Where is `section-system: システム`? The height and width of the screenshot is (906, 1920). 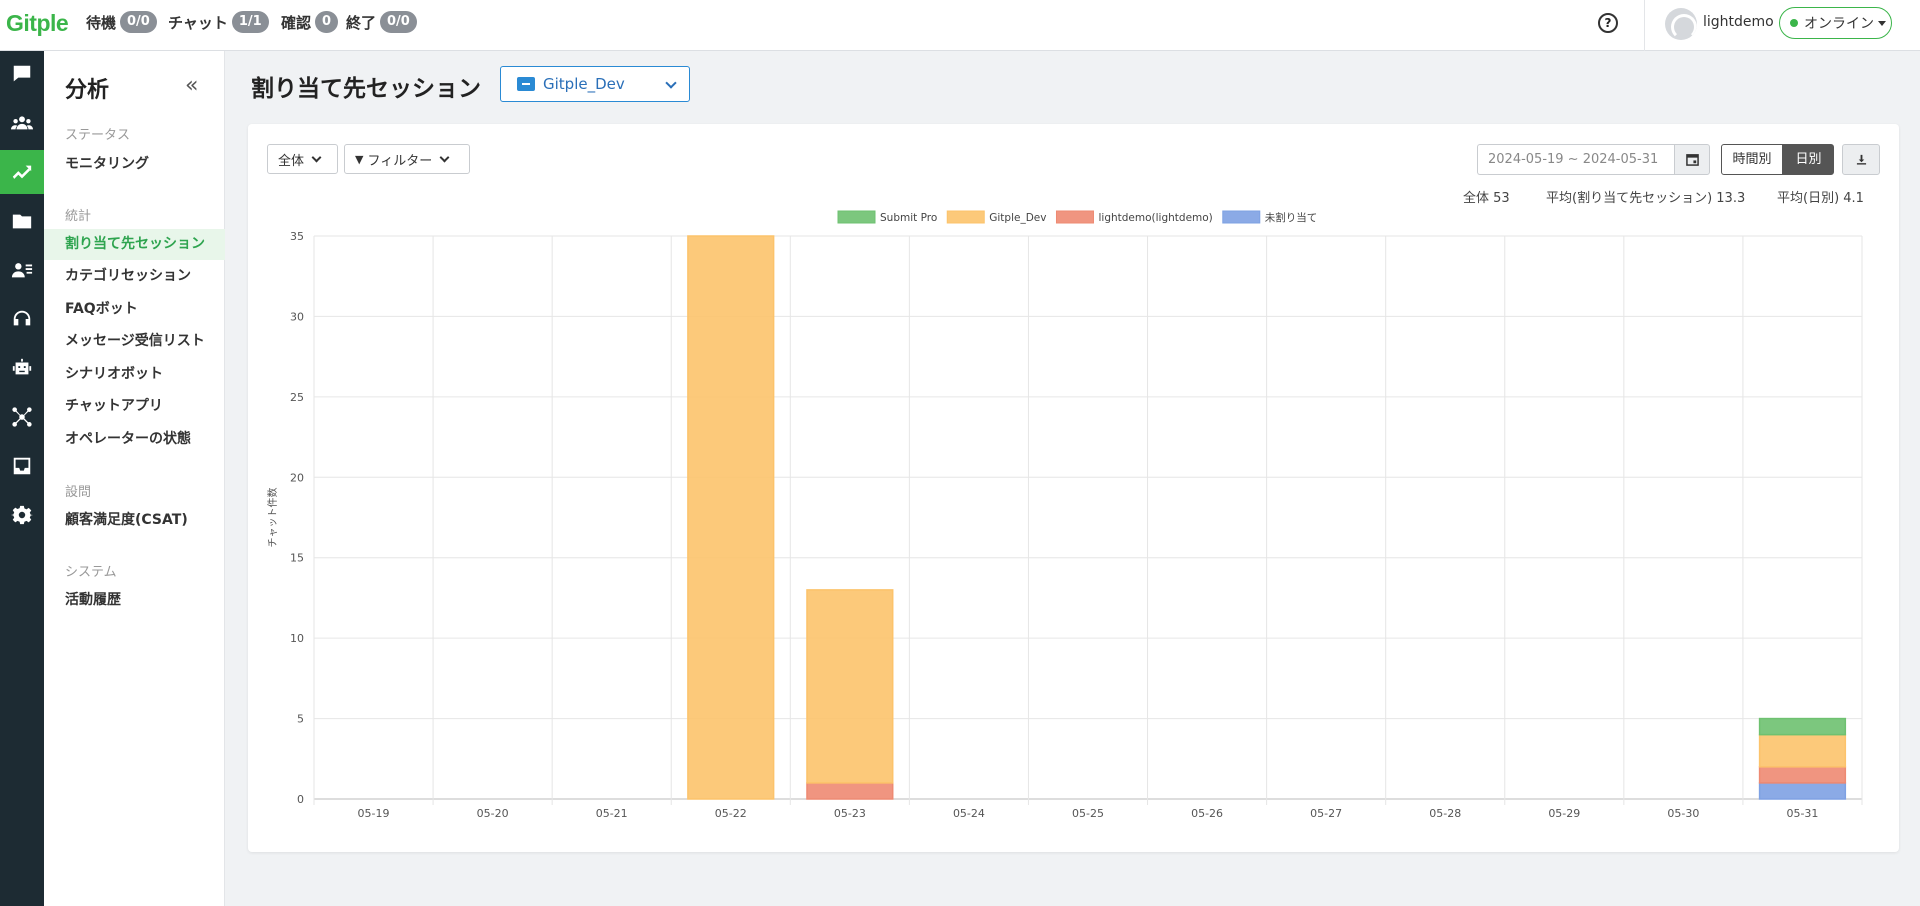
section-system: システム is located at coordinates (91, 572).